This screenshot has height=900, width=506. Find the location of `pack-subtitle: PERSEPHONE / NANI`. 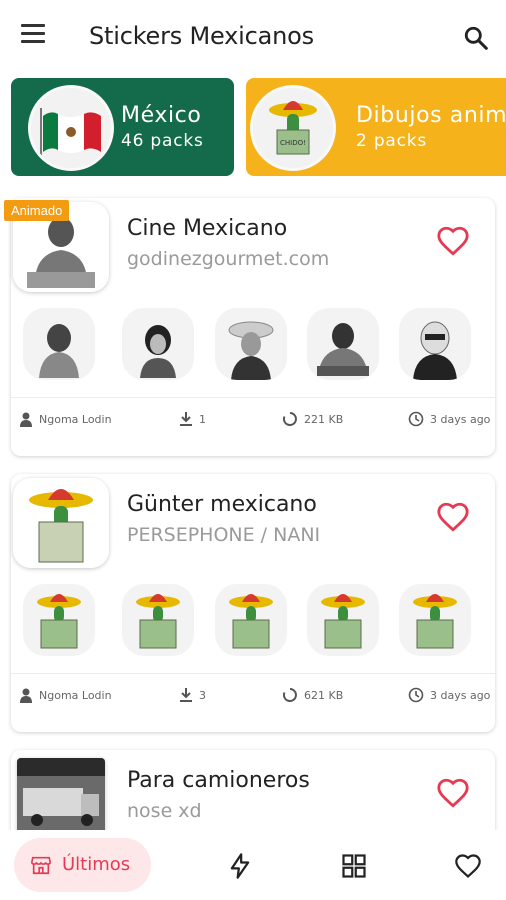

pack-subtitle: PERSEPHONE / NANI is located at coordinates (224, 535).